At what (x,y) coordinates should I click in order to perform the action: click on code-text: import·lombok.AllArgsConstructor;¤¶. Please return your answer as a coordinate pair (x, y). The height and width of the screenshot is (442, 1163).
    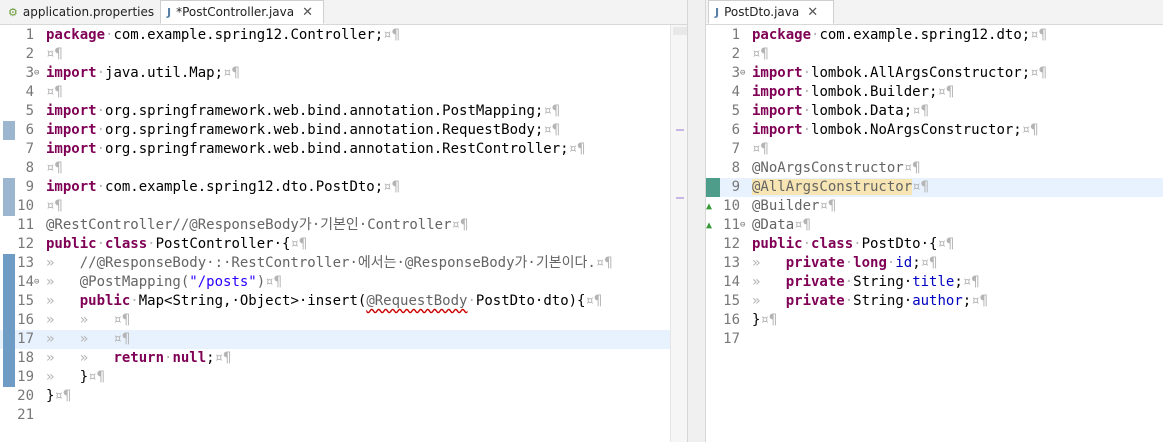
    Looking at the image, I should click on (899, 73).